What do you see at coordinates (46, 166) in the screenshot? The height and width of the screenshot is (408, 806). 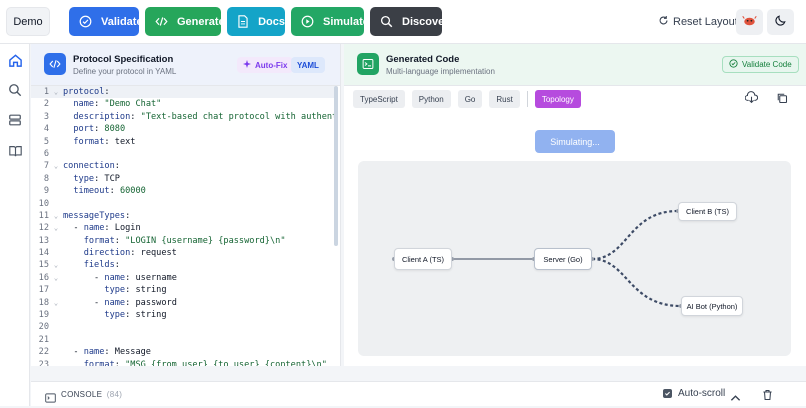 I see `line-number: 7` at bounding box center [46, 166].